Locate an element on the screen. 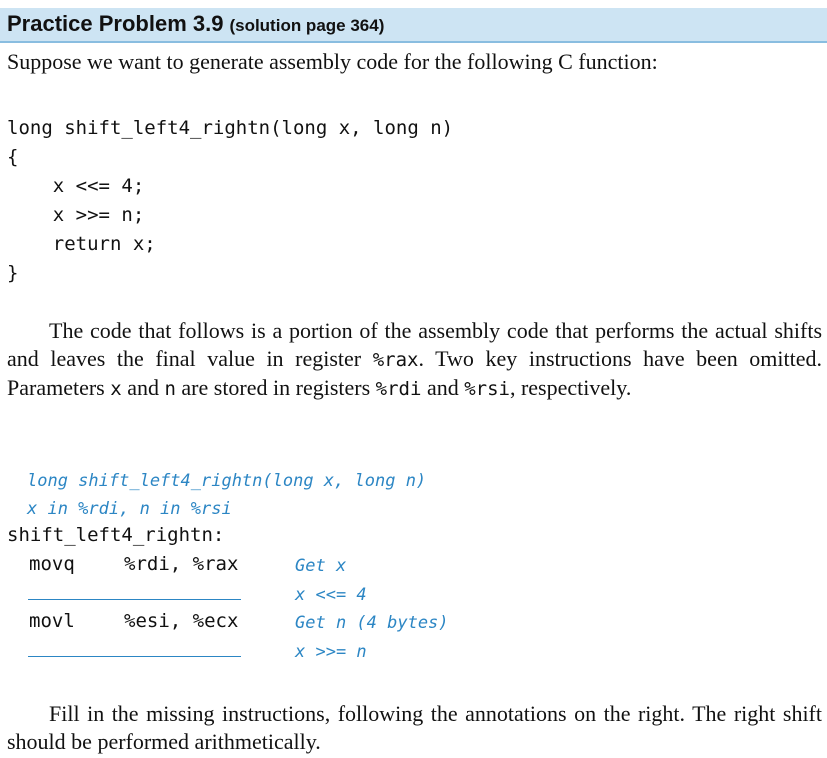  param-n: n is located at coordinates (170, 389).